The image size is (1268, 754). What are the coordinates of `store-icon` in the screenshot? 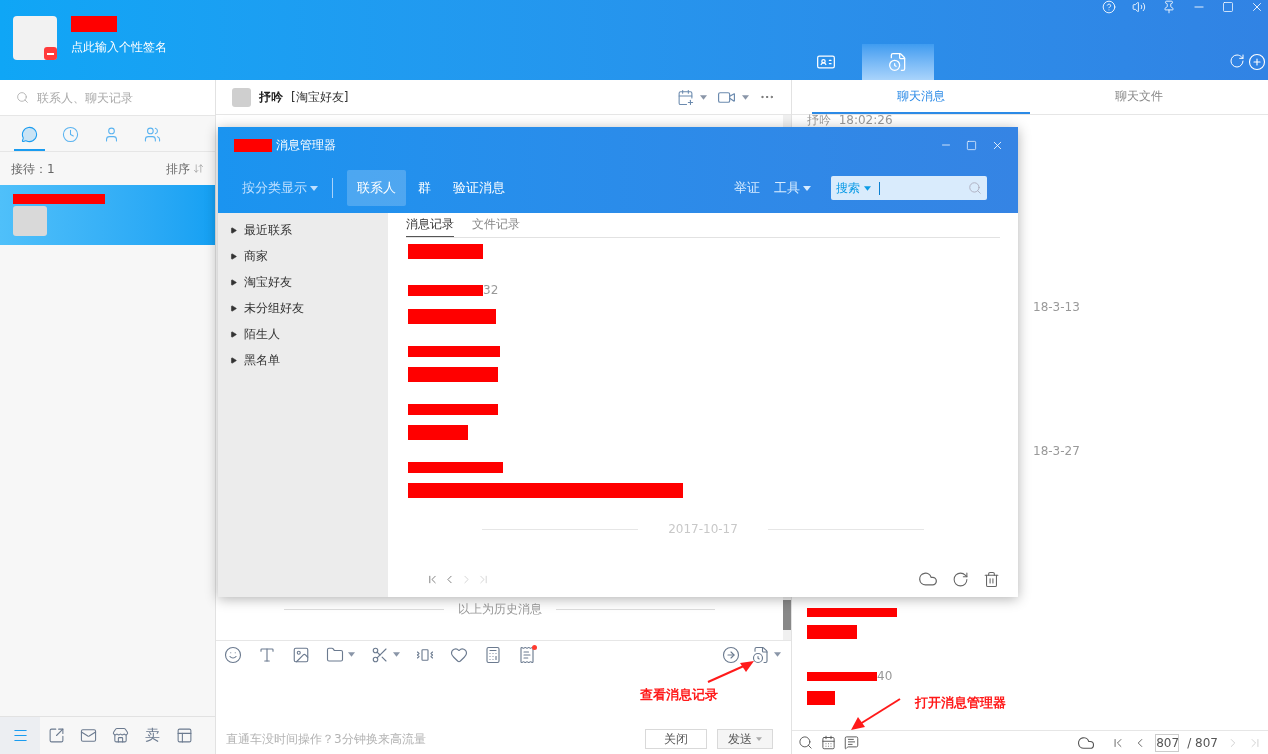 It's located at (120, 735).